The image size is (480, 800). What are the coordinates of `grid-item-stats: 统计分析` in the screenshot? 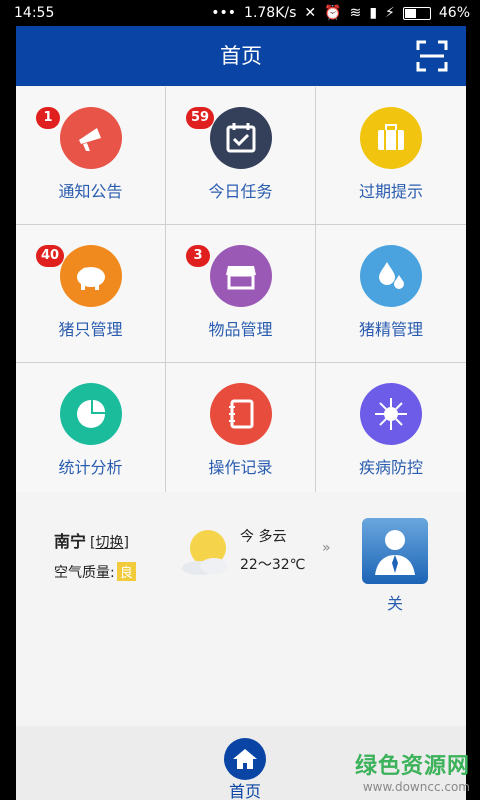 It's located at (91, 432).